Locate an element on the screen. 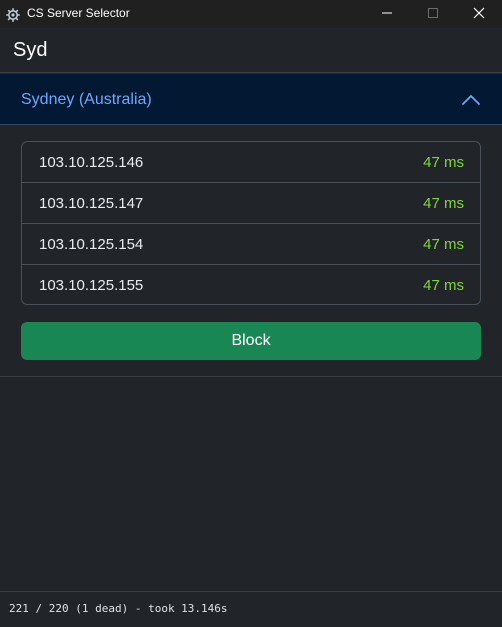 This screenshot has height=627, width=502. server-ip: 103.10.125.146 is located at coordinates (91, 162).